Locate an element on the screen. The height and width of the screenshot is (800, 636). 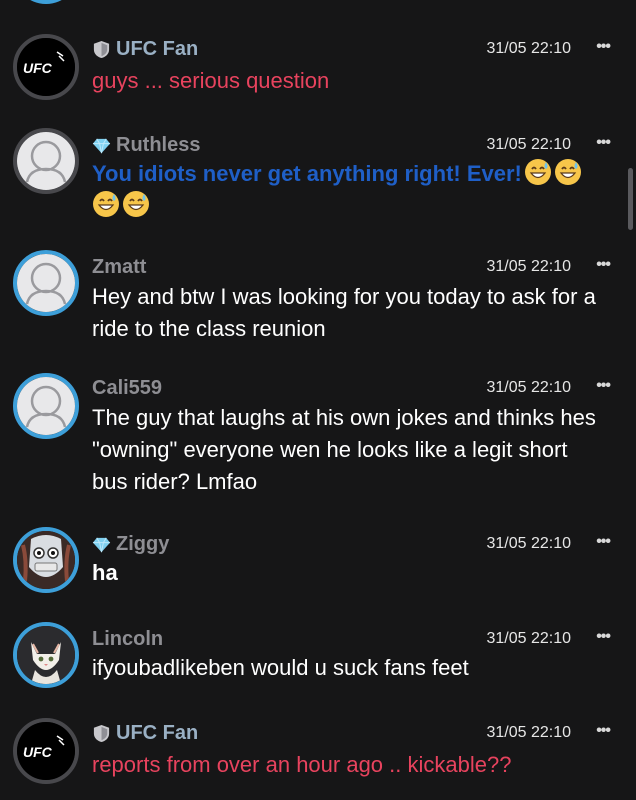
message-text: ha is located at coordinates (105, 572).